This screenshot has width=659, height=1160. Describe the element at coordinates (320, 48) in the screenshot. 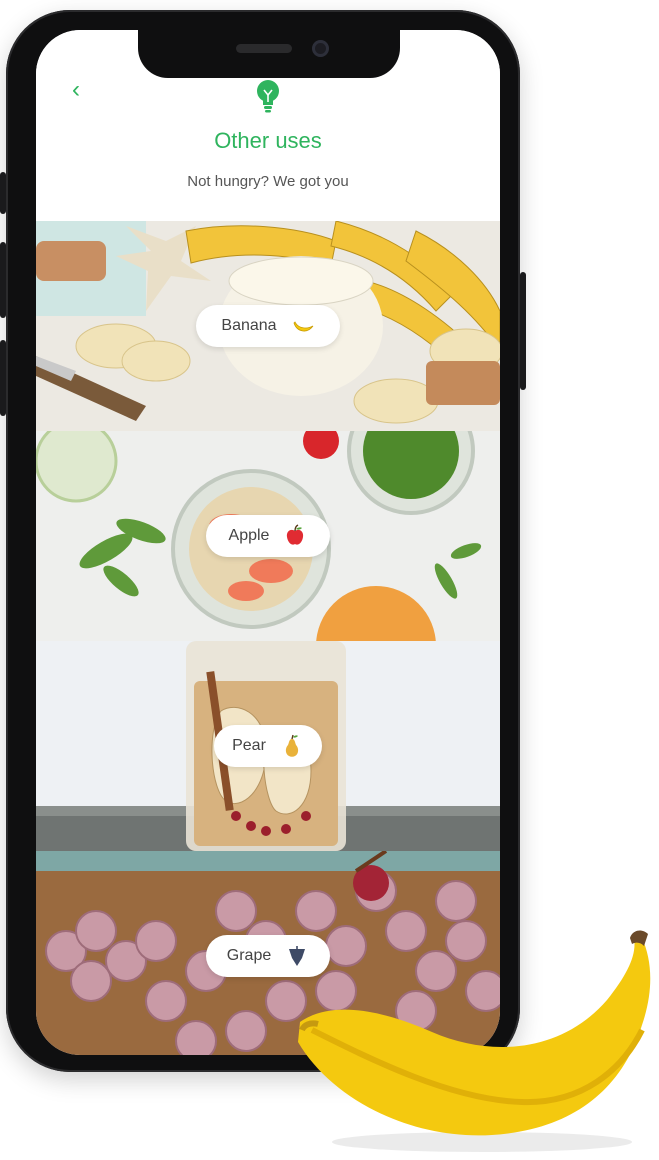

I see `front-camera` at that location.